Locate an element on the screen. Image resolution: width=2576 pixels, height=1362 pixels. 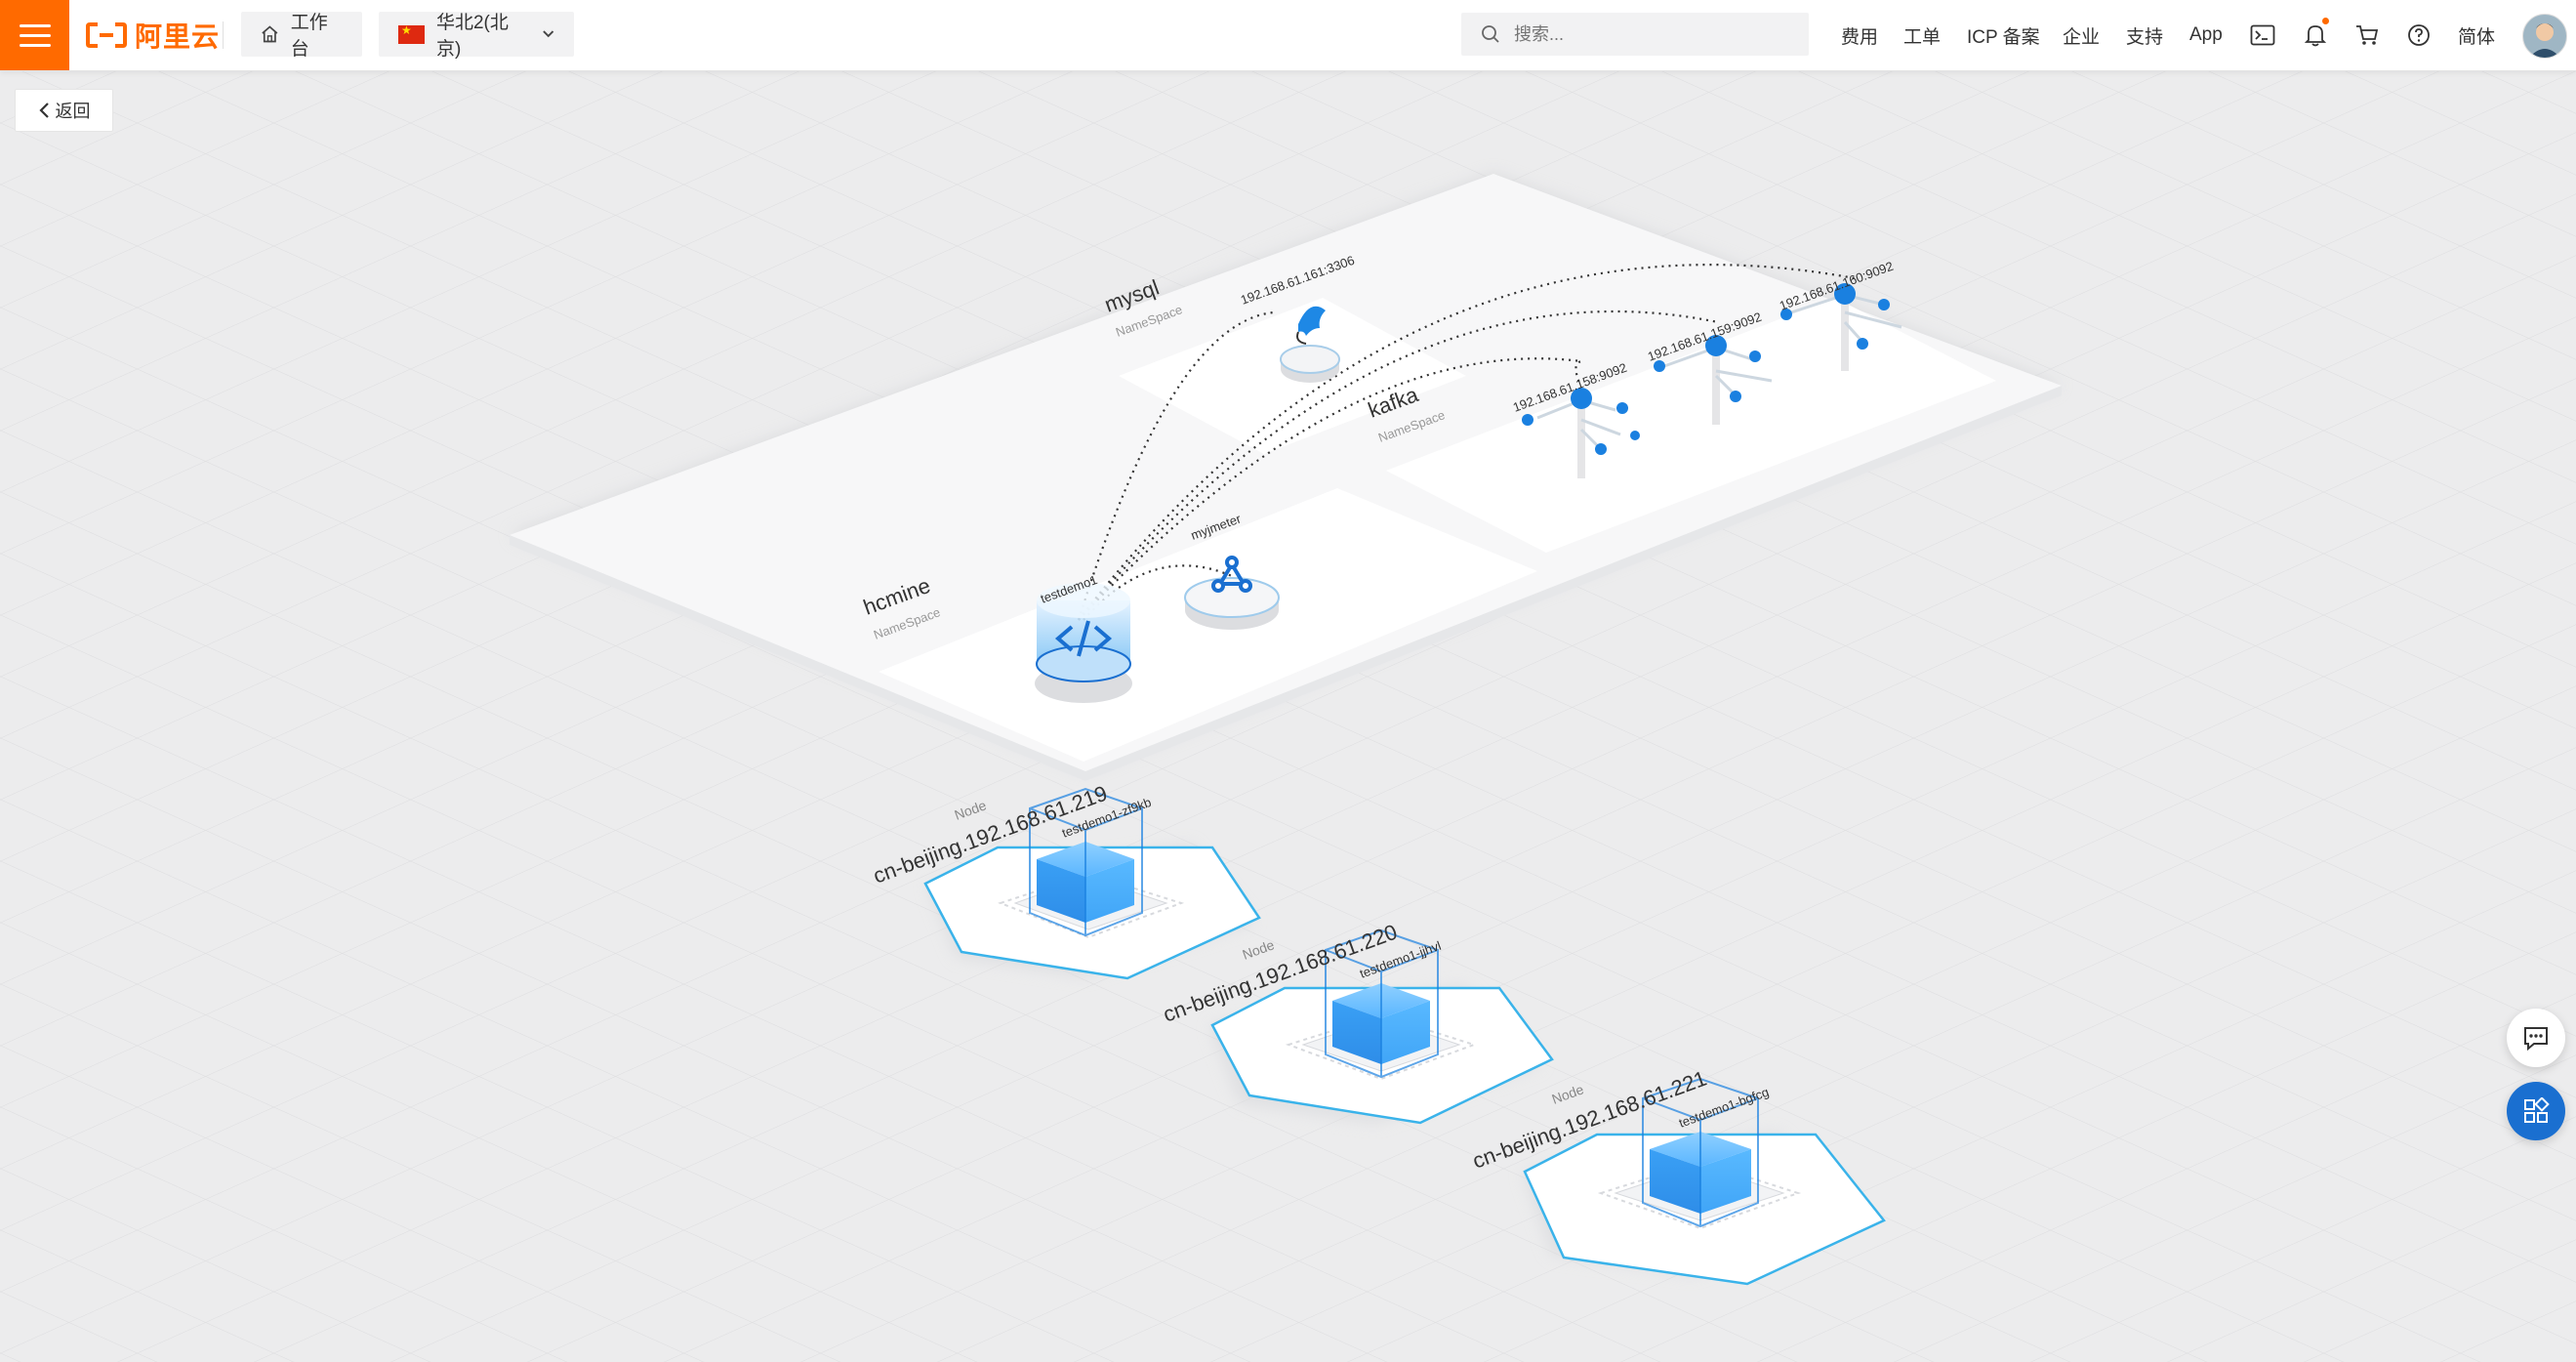
nav-item-enterprise: 企业 is located at coordinates (2081, 35).